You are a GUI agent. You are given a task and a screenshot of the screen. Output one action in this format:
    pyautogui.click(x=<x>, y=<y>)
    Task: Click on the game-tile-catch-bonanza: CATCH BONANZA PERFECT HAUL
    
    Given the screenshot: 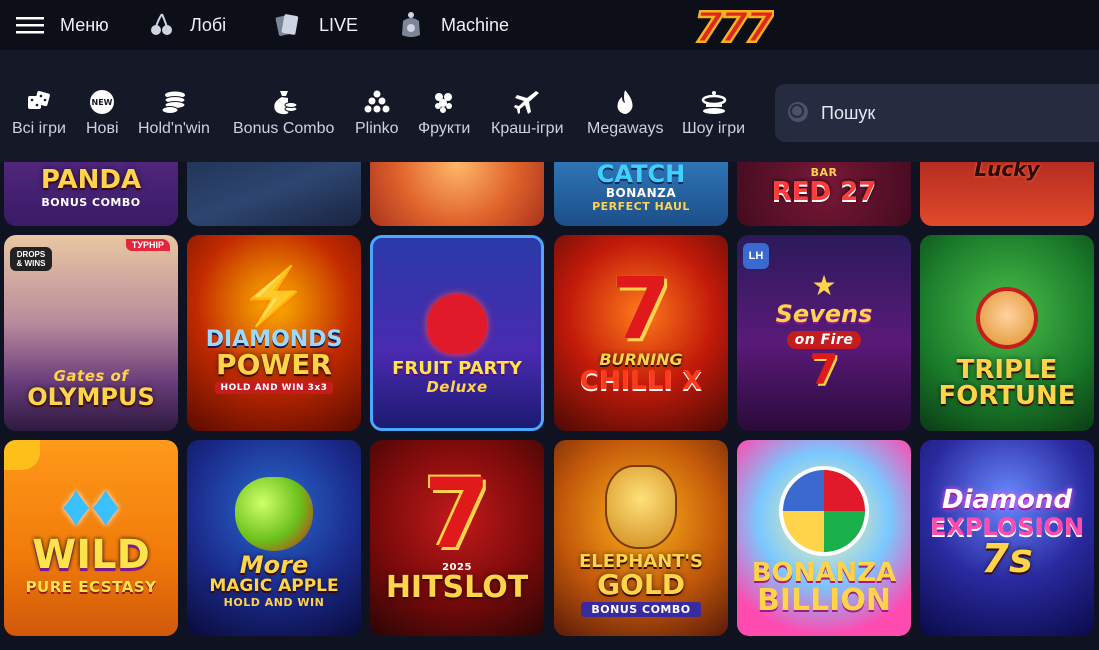 What is the action you would take?
    pyautogui.click(x=641, y=194)
    